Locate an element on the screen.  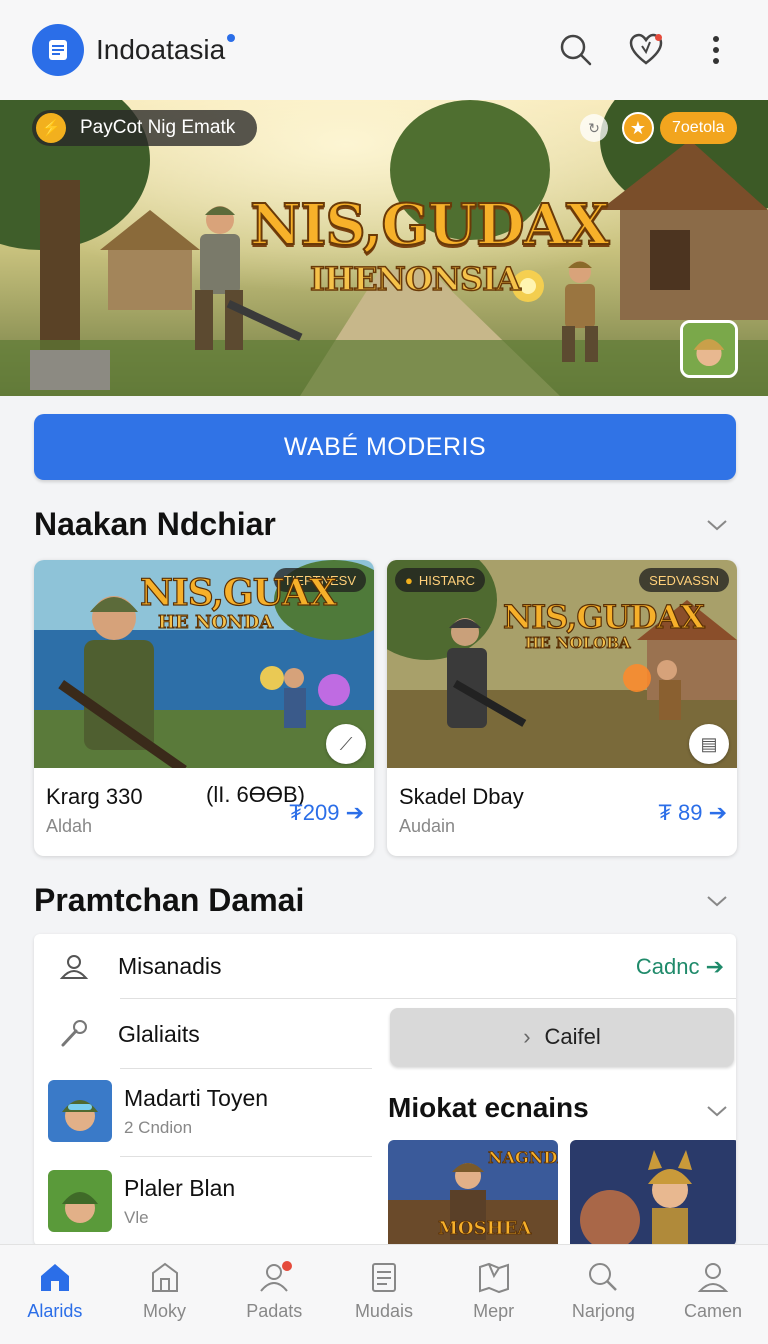
nav-label: Mudais is located at coordinates (383, 1311).